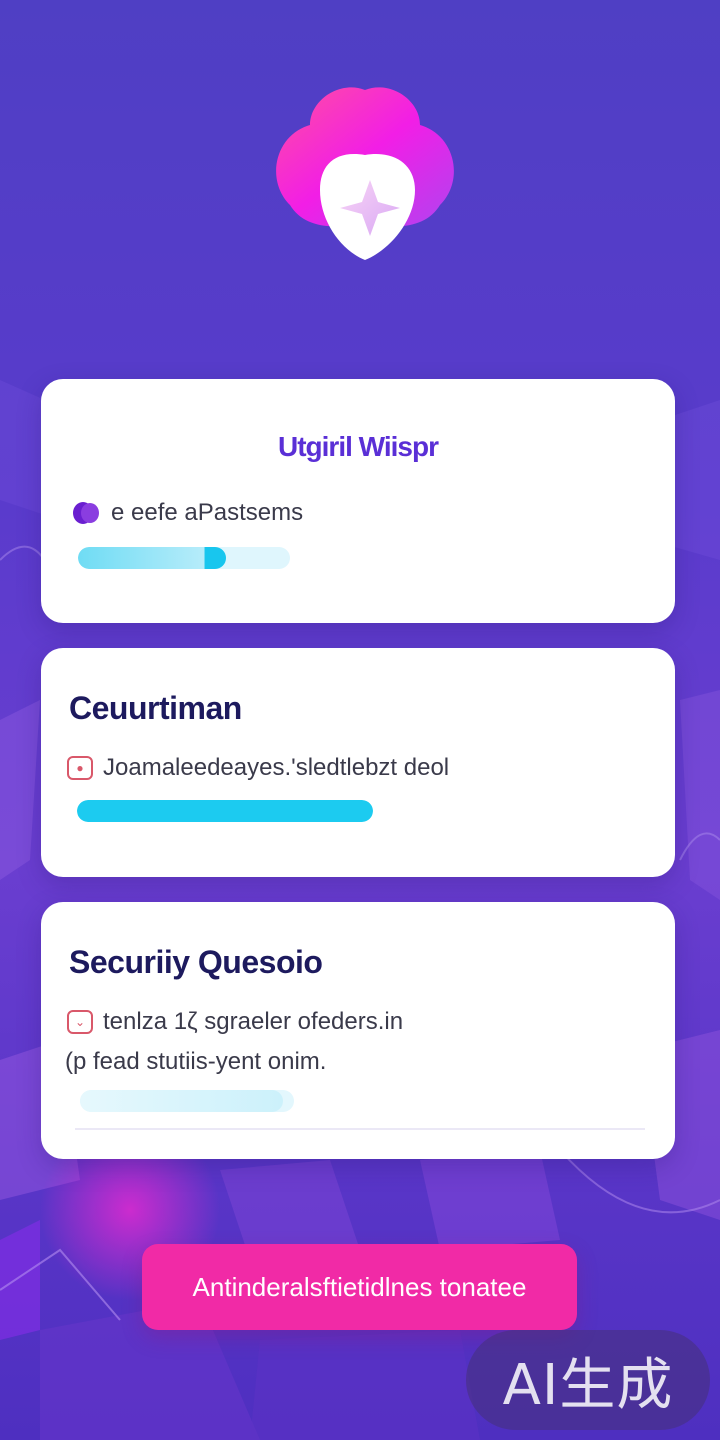 Image resolution: width=720 pixels, height=1440 pixels. I want to click on chevron-down-box-icon: ⌄, so click(80, 1022).